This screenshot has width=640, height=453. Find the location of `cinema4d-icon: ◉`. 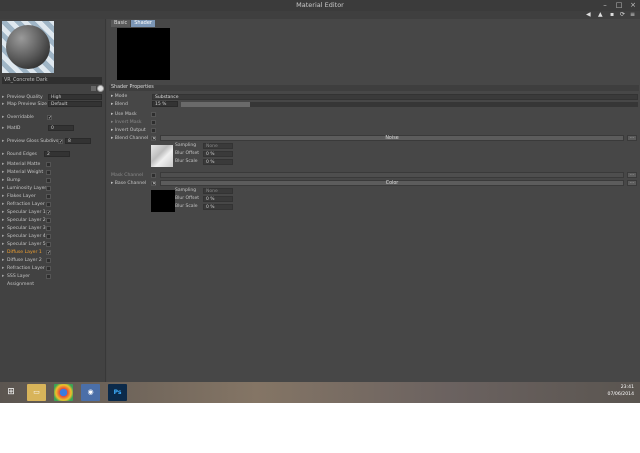

cinema4d-icon: ◉ is located at coordinates (90, 392).